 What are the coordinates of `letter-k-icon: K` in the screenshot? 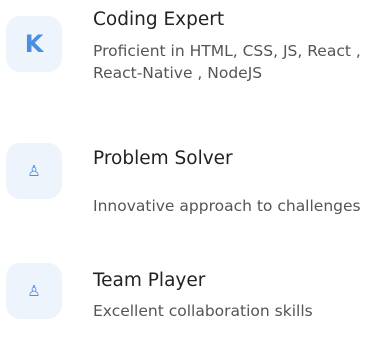 It's located at (34, 44).